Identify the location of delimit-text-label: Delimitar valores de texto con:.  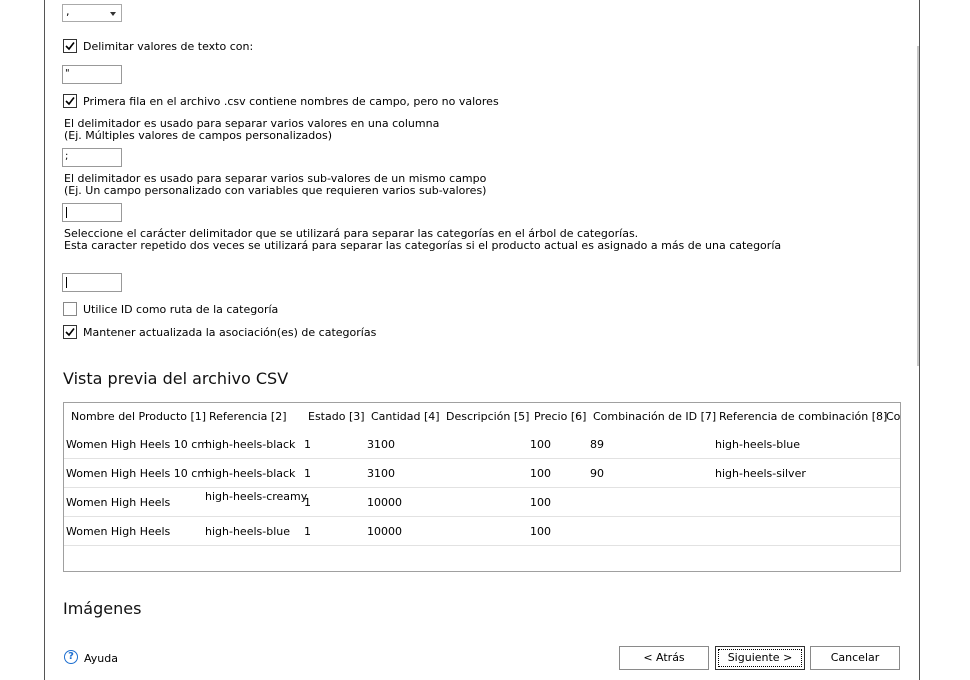
(168, 46).